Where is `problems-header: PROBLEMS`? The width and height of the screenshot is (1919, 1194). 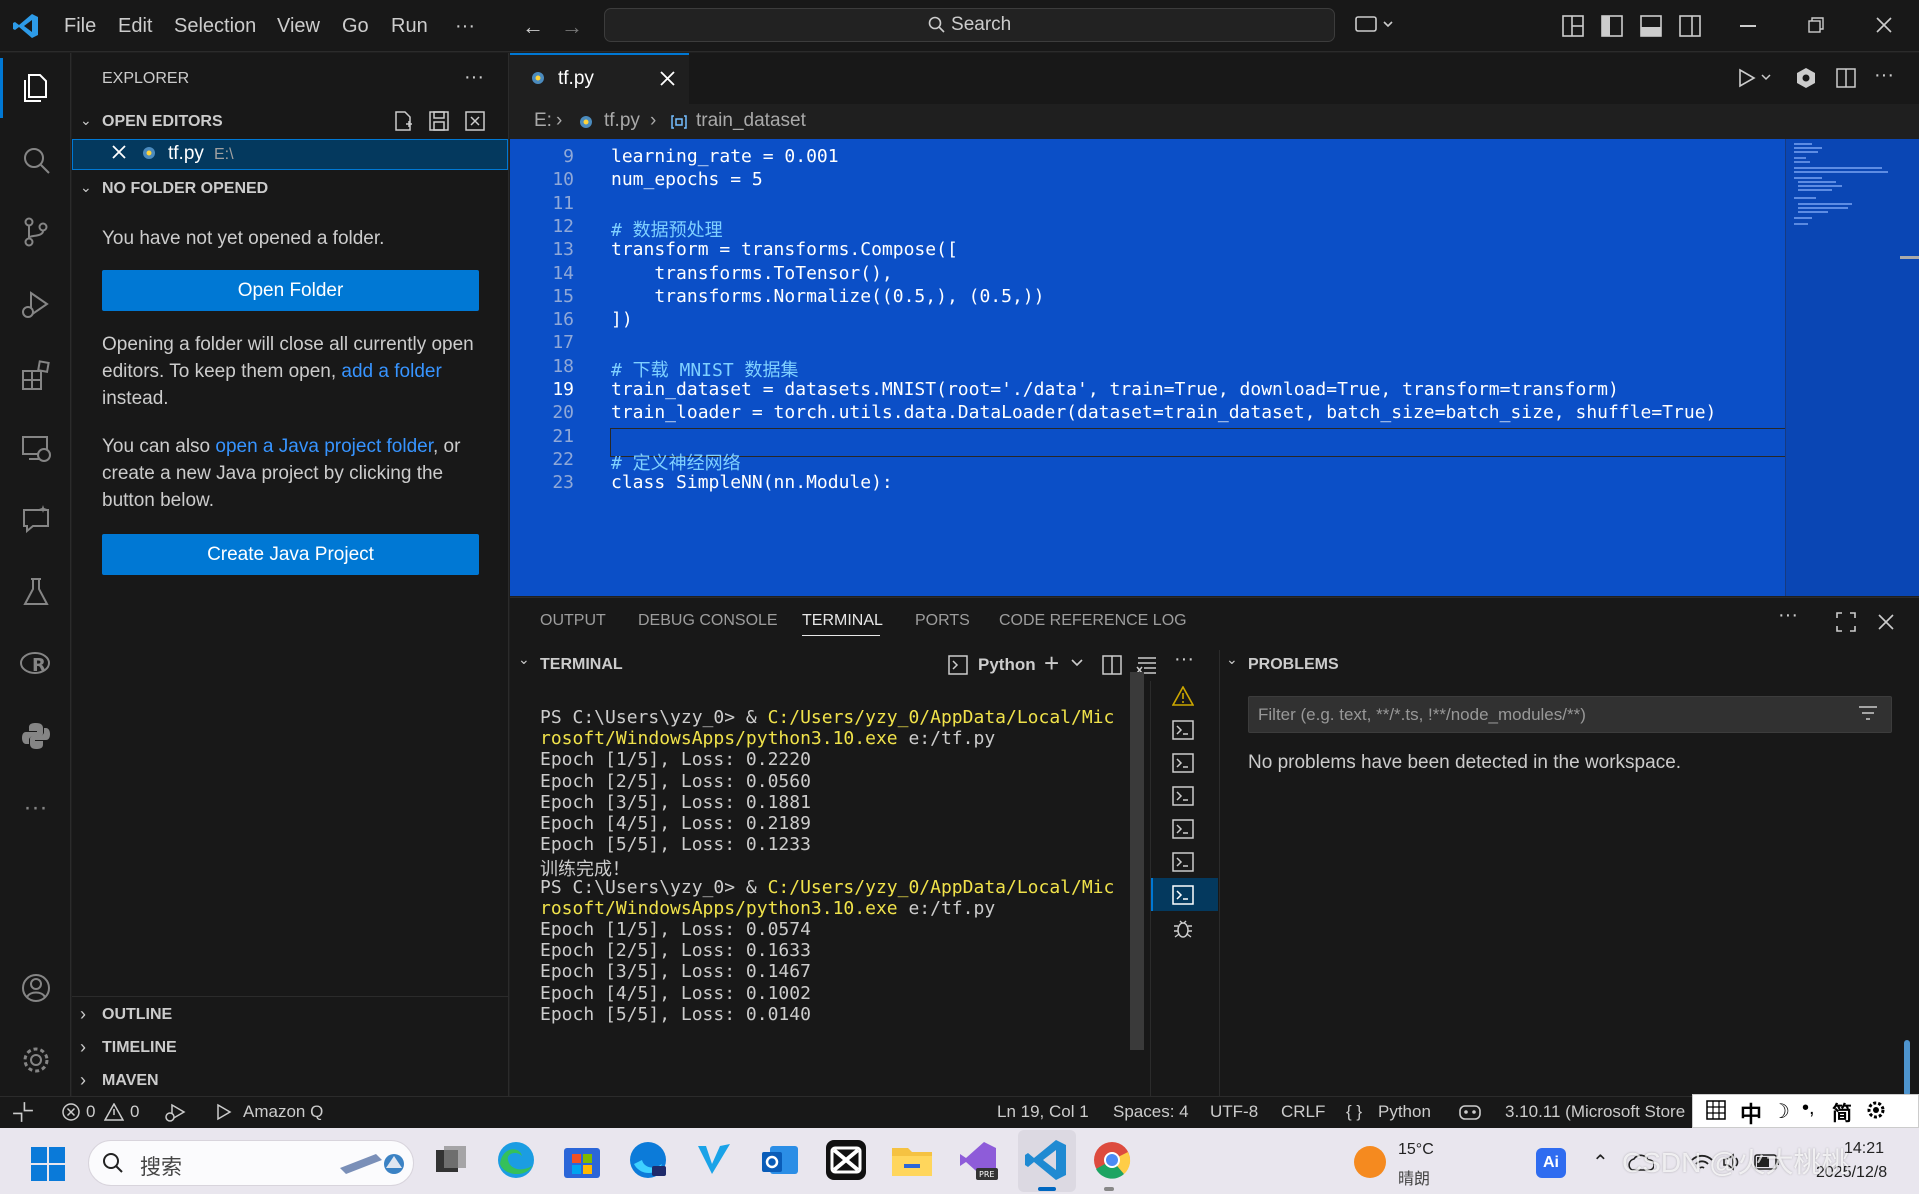 problems-header: PROBLEMS is located at coordinates (1293, 665).